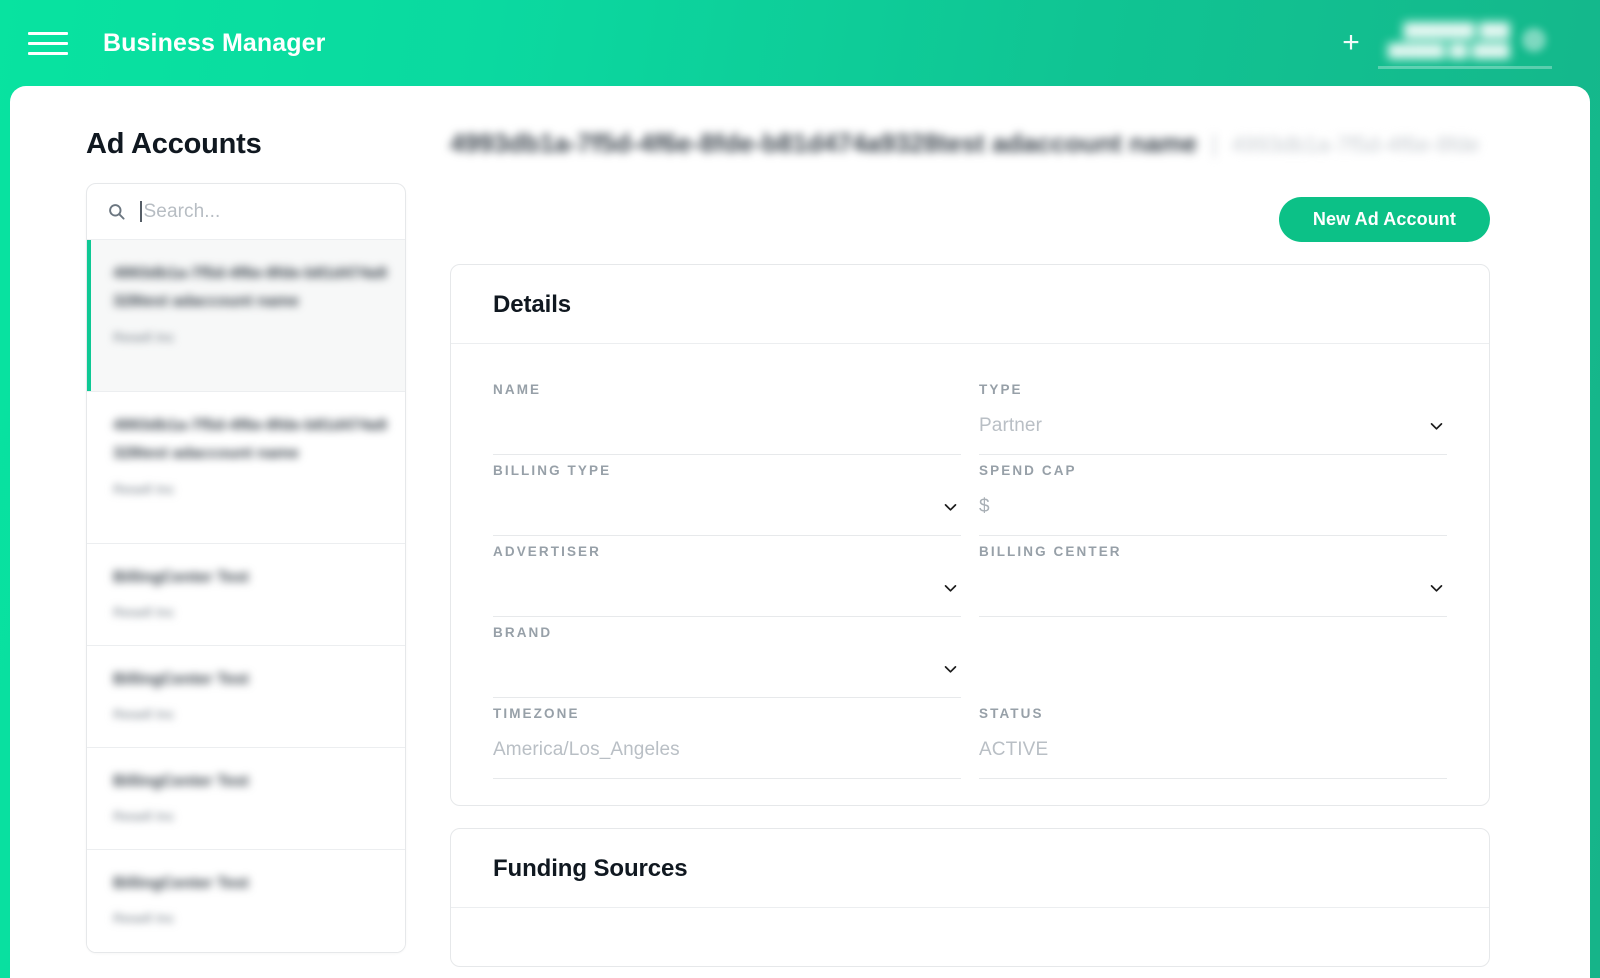  I want to click on funding-sources-card-body, so click(970, 937).